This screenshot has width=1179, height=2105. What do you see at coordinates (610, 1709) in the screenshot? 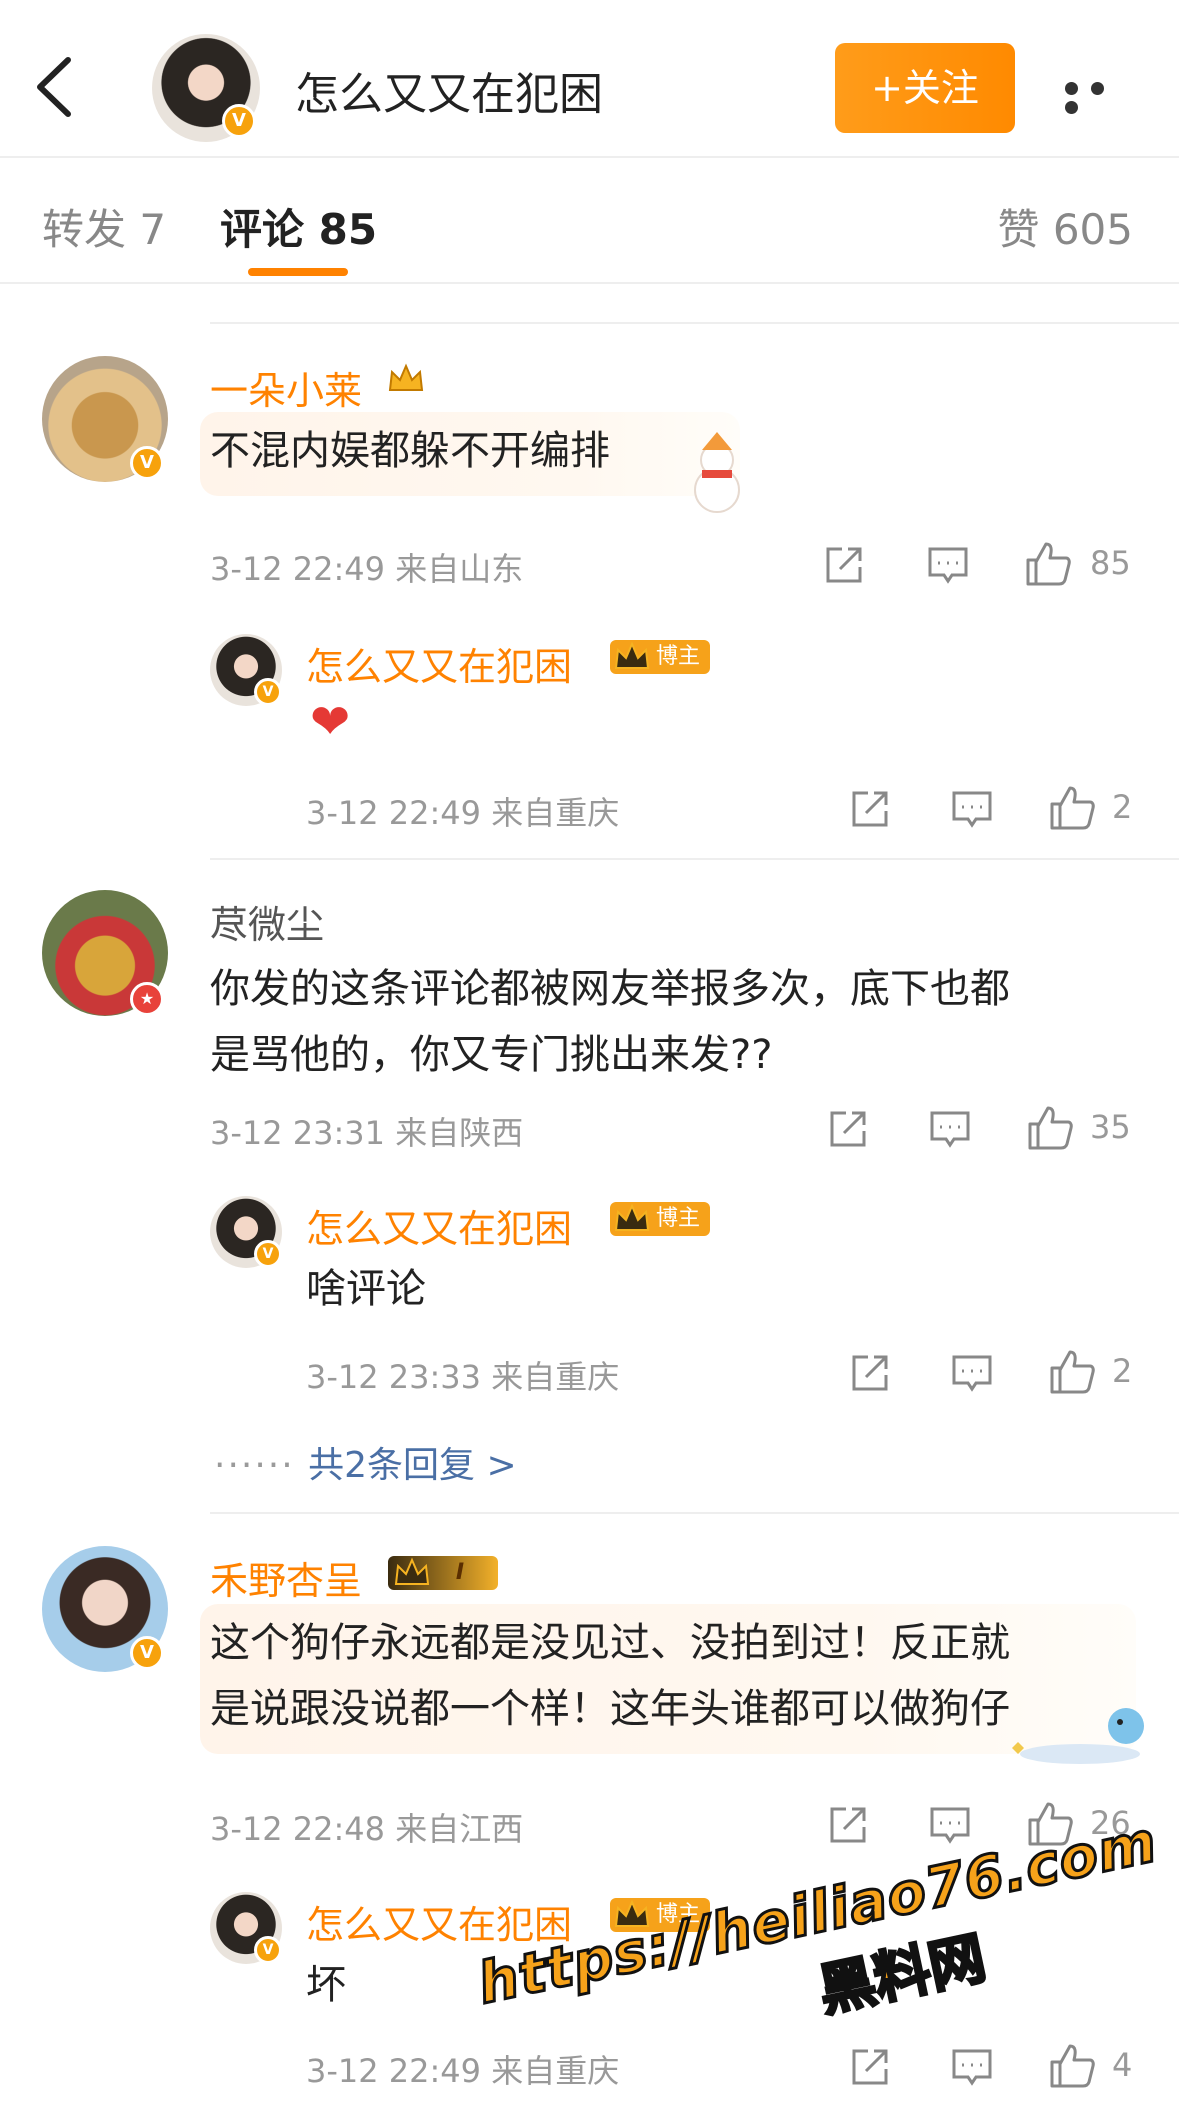
I see `comment-text-line: 是说跟没说都一个样！这年头谁都可以做狗仔` at bounding box center [610, 1709].